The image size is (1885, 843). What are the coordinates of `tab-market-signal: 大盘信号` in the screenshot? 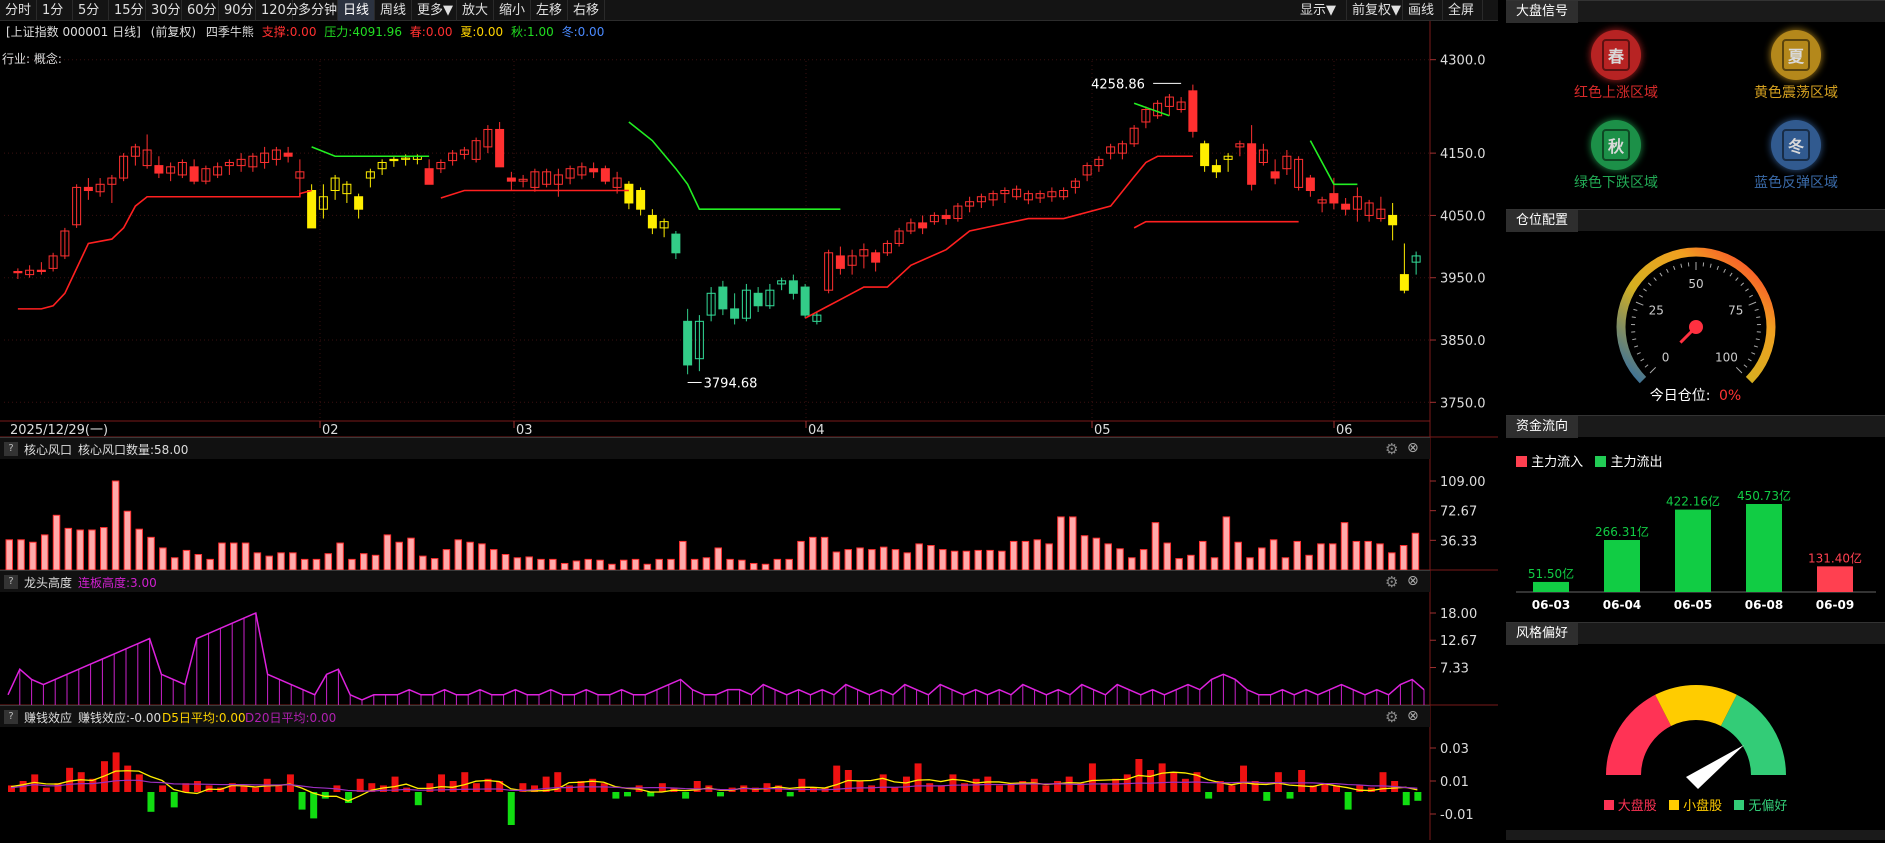 It's located at (1542, 12).